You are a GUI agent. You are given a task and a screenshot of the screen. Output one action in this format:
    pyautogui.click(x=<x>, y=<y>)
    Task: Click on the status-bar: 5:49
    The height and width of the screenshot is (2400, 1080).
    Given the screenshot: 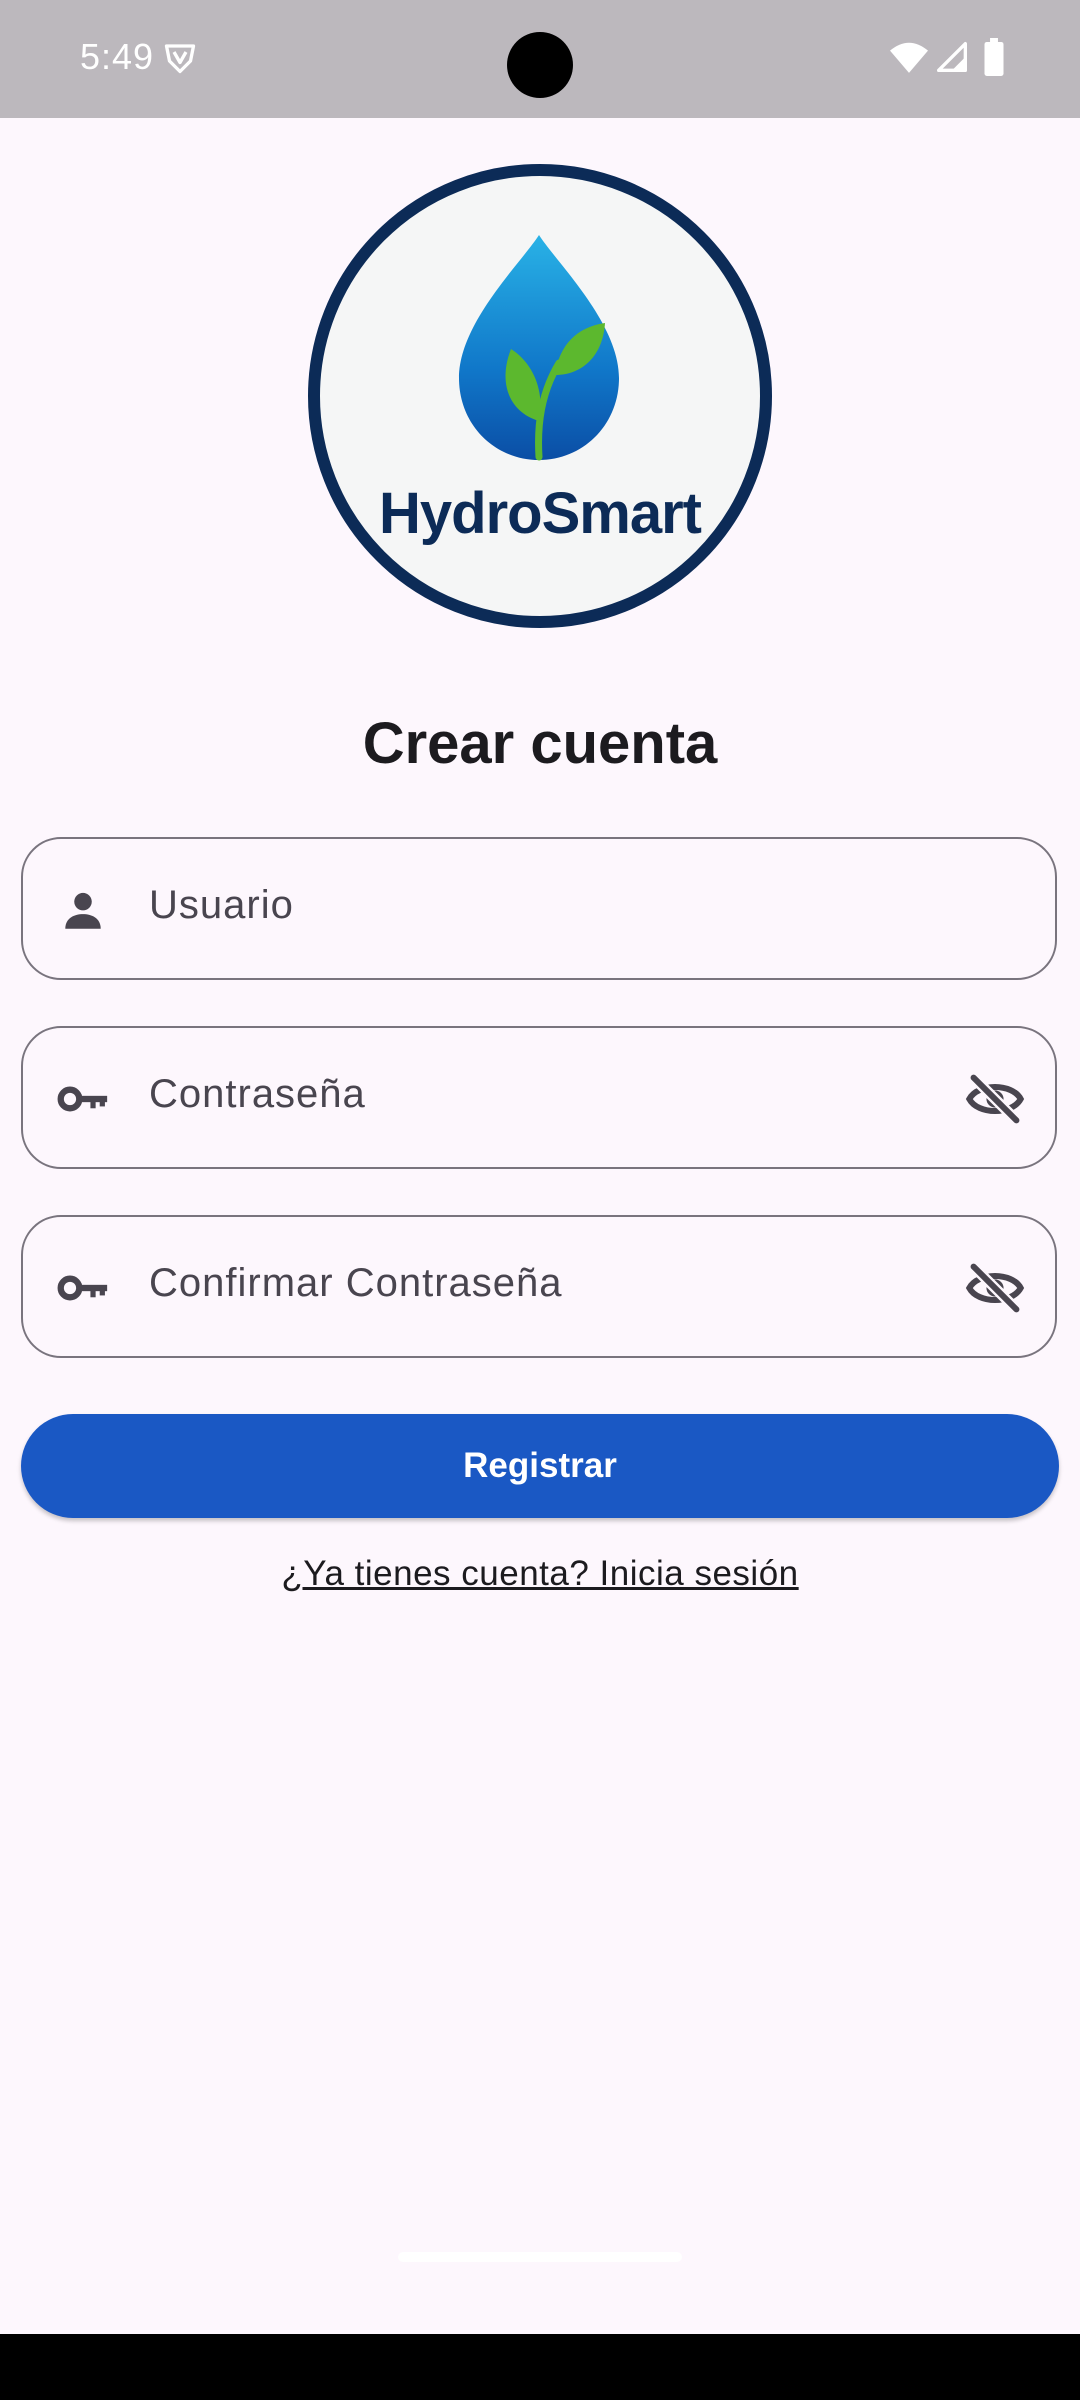 What is the action you would take?
    pyautogui.click(x=540, y=59)
    